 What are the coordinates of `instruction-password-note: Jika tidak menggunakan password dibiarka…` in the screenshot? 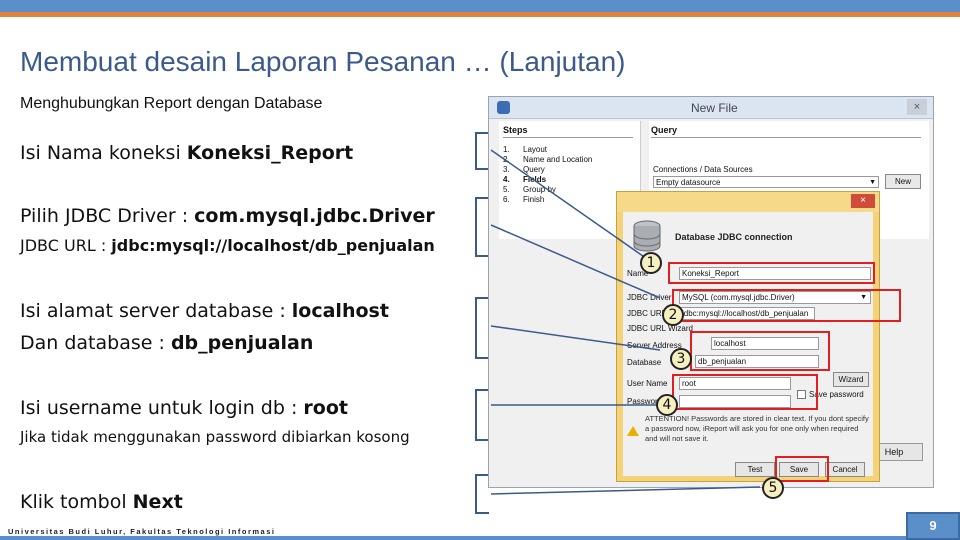 It's located at (215, 437).